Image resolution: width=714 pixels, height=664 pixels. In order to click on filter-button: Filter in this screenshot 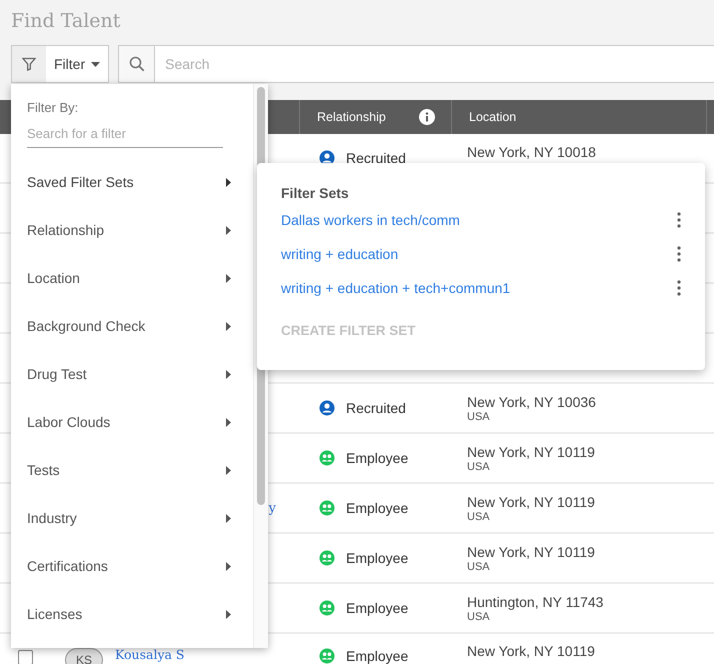, I will do `click(60, 64)`.